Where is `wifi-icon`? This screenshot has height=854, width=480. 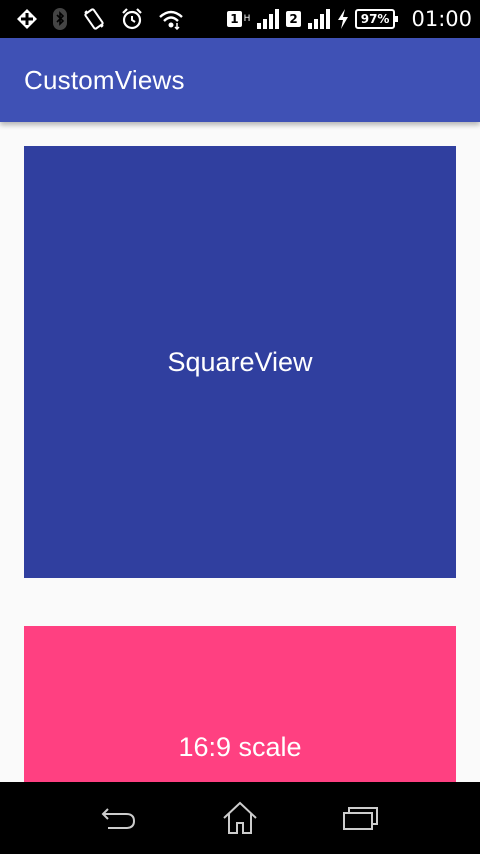 wifi-icon is located at coordinates (171, 19).